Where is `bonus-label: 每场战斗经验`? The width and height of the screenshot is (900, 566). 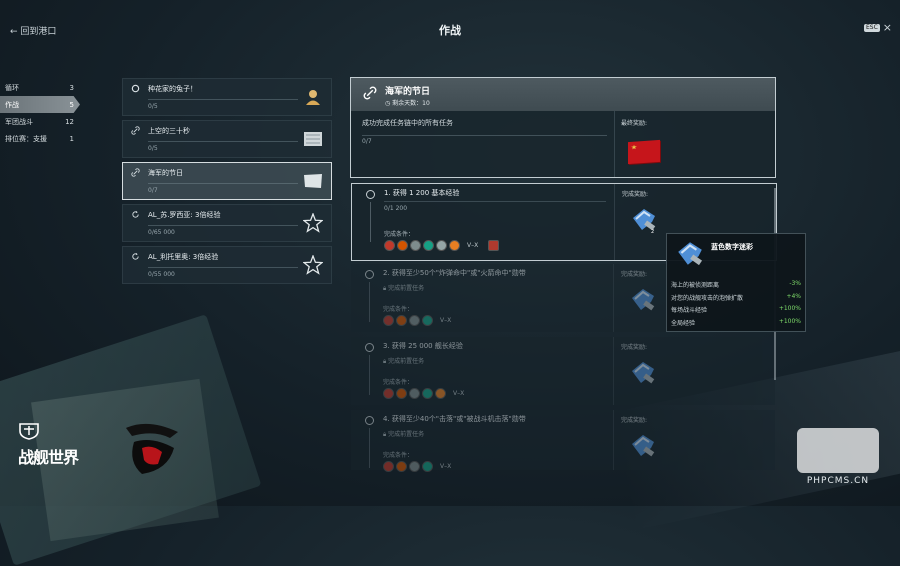 bonus-label: 每场战斗经验 is located at coordinates (689, 310).